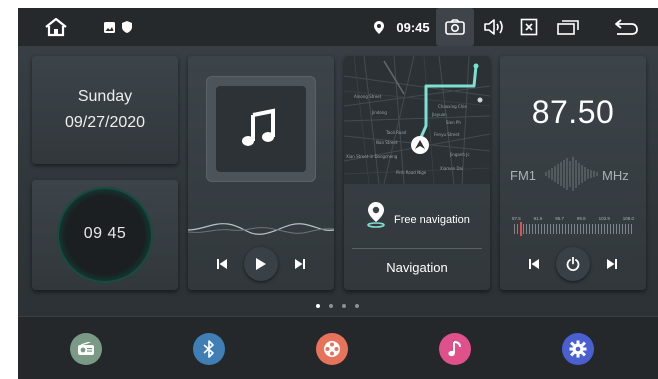  I want to click on home-icon, so click(56, 27).